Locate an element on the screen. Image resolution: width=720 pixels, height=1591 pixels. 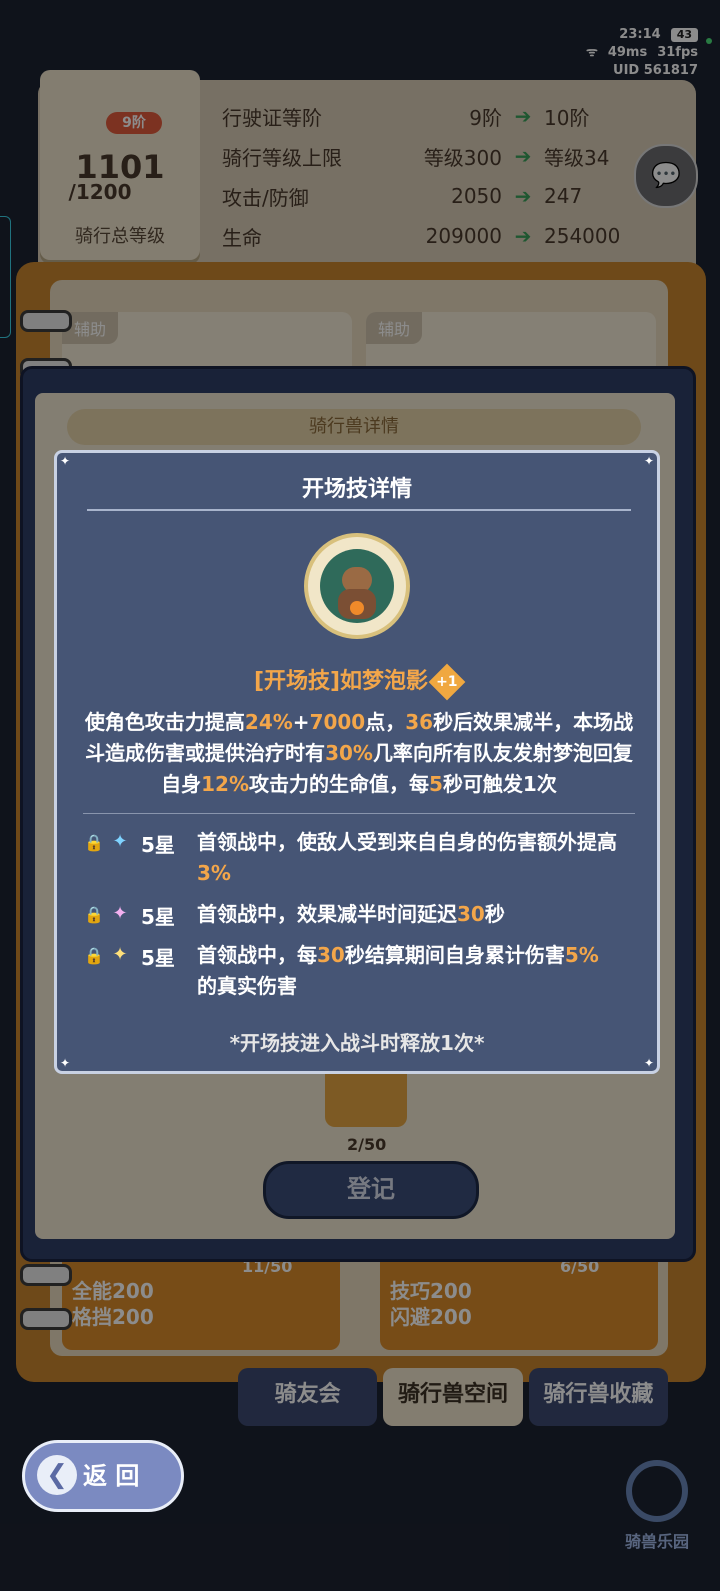
back-label: 返 回 is located at coordinates (111, 1476).